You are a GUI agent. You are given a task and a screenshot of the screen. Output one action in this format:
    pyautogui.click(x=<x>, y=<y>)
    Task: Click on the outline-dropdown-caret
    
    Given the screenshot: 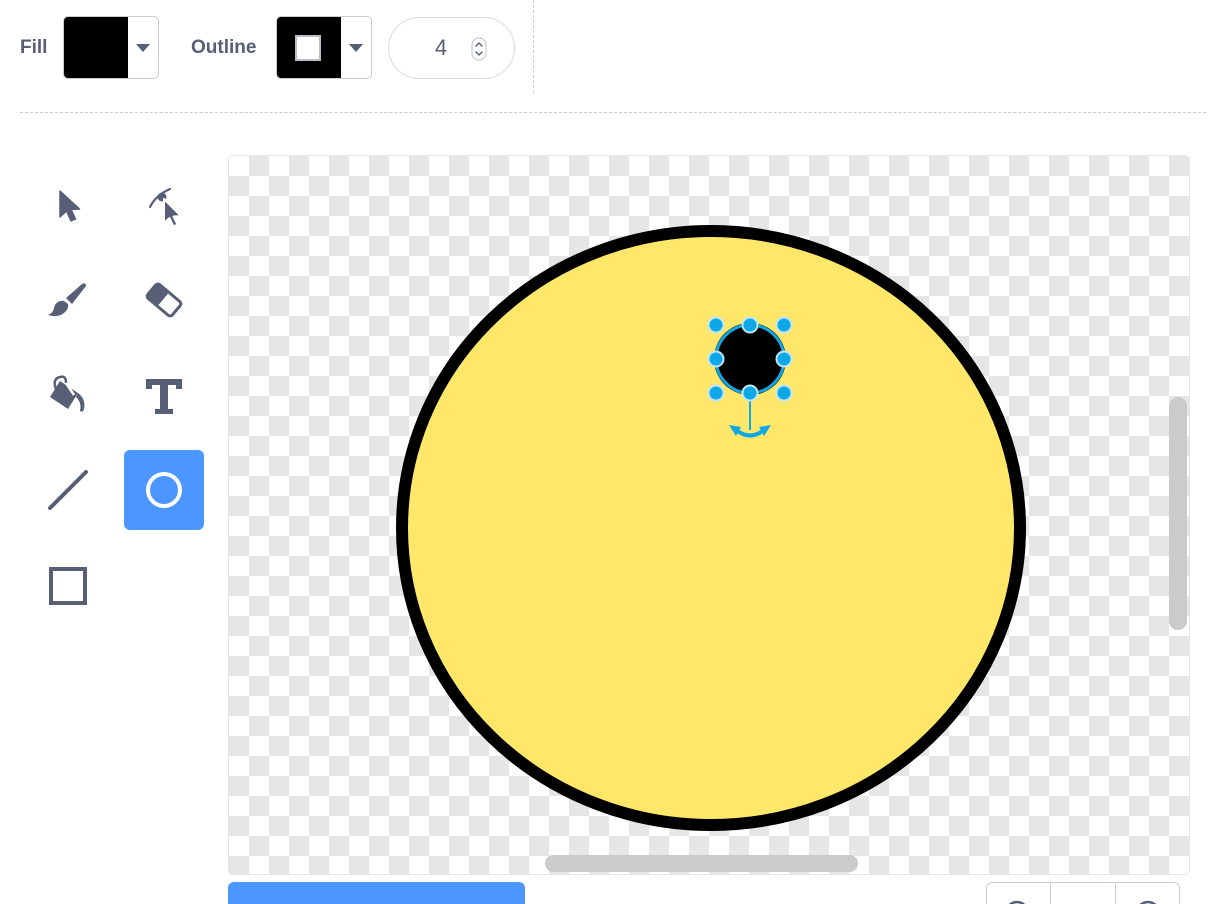 What is the action you would take?
    pyautogui.click(x=356, y=47)
    